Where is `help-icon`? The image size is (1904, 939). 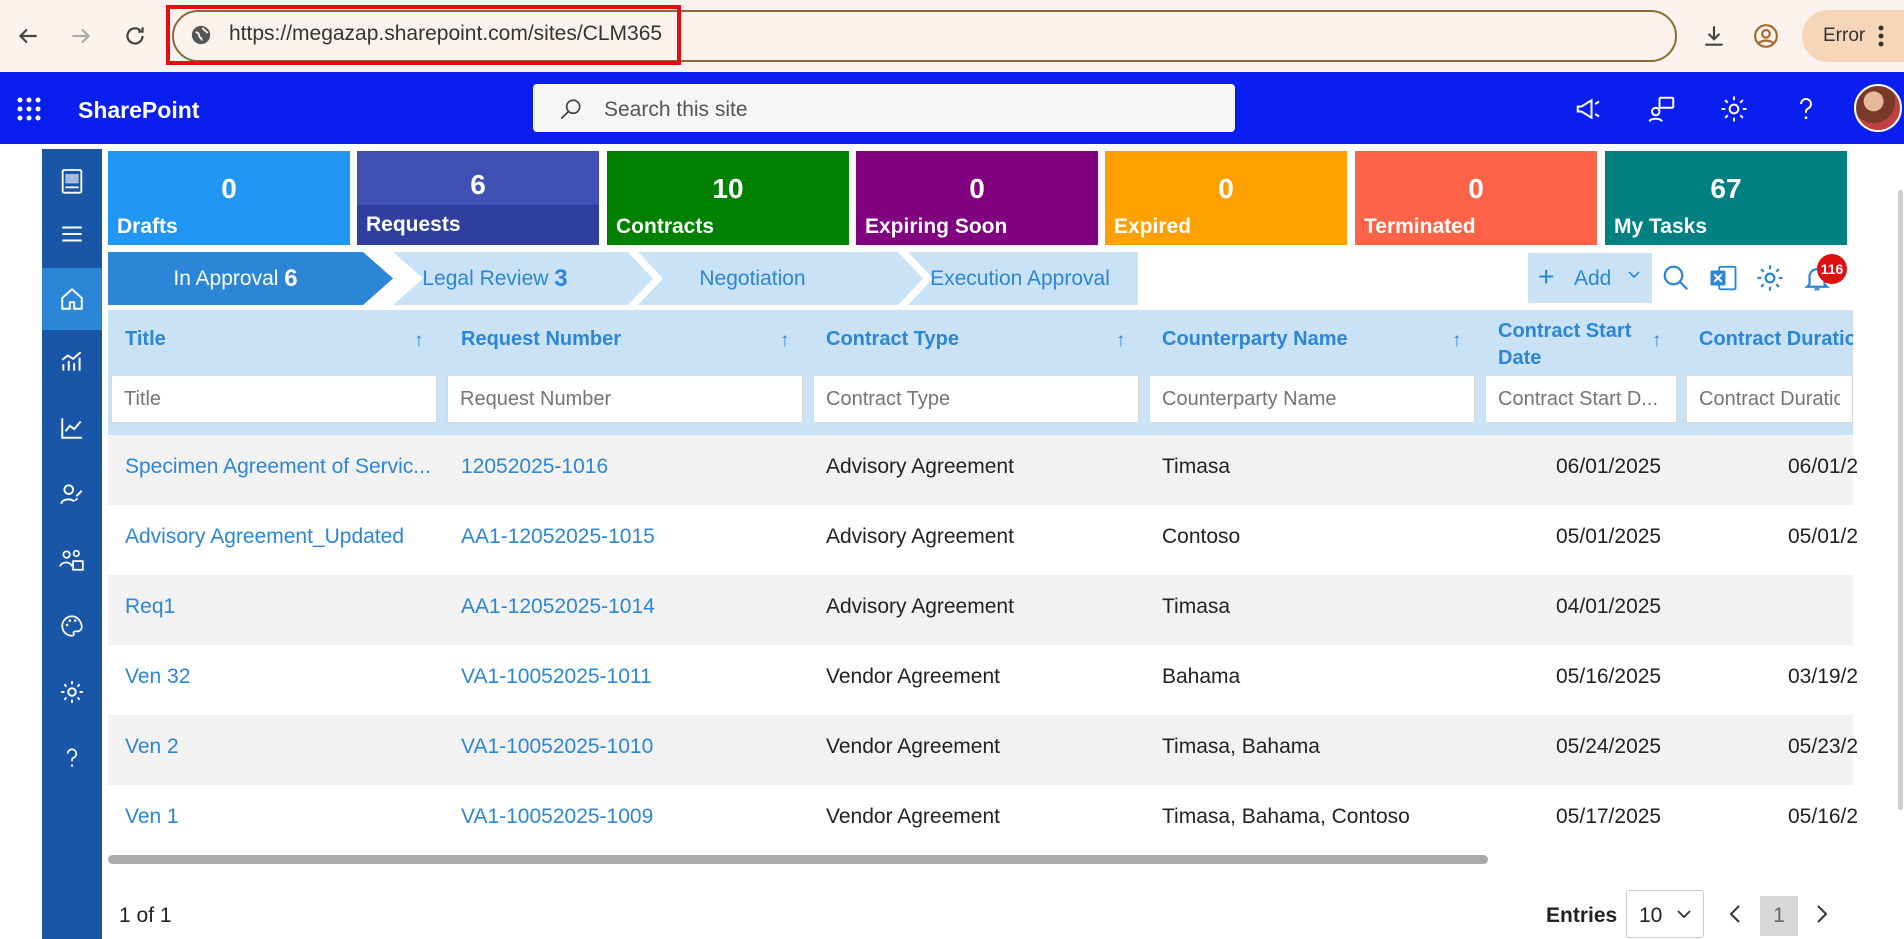 help-icon is located at coordinates (1806, 111).